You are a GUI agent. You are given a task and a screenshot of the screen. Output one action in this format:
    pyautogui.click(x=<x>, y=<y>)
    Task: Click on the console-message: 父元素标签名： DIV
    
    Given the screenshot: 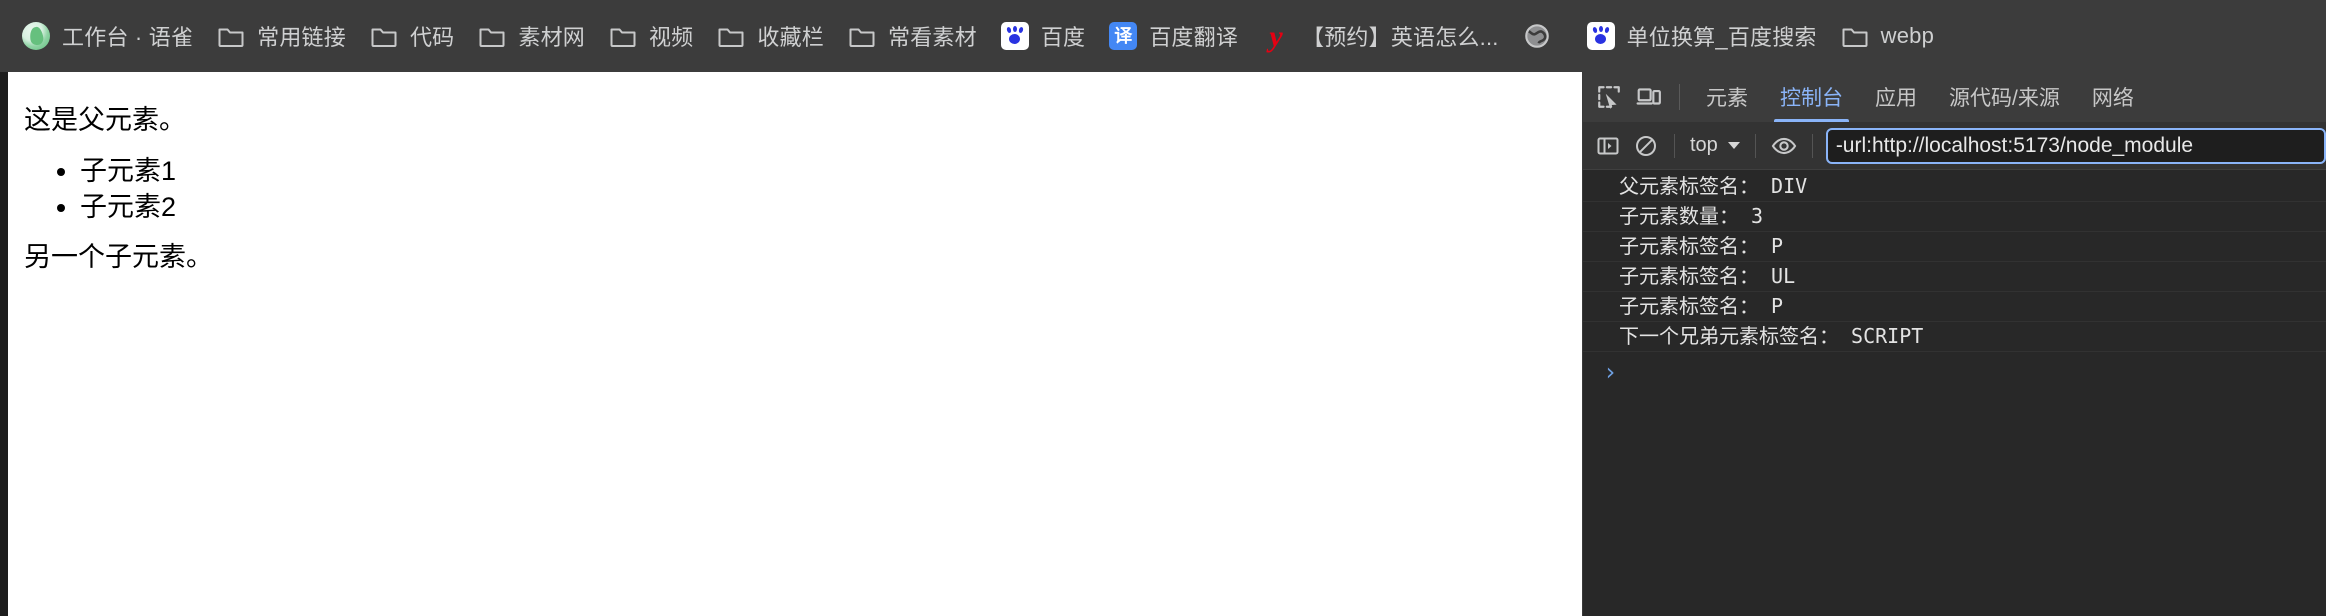 What is the action you would take?
    pyautogui.click(x=1954, y=187)
    